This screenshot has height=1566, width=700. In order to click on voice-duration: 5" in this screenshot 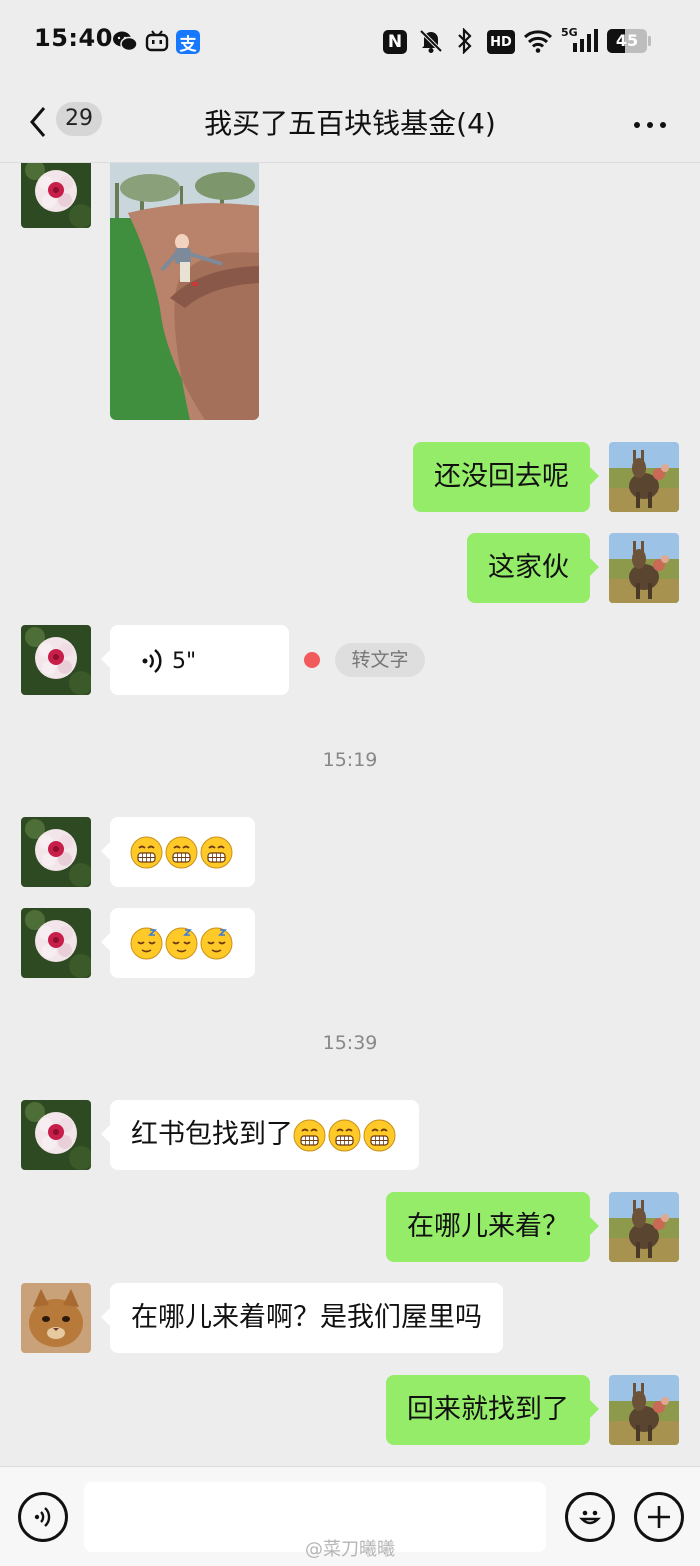, I will do `click(184, 661)`.